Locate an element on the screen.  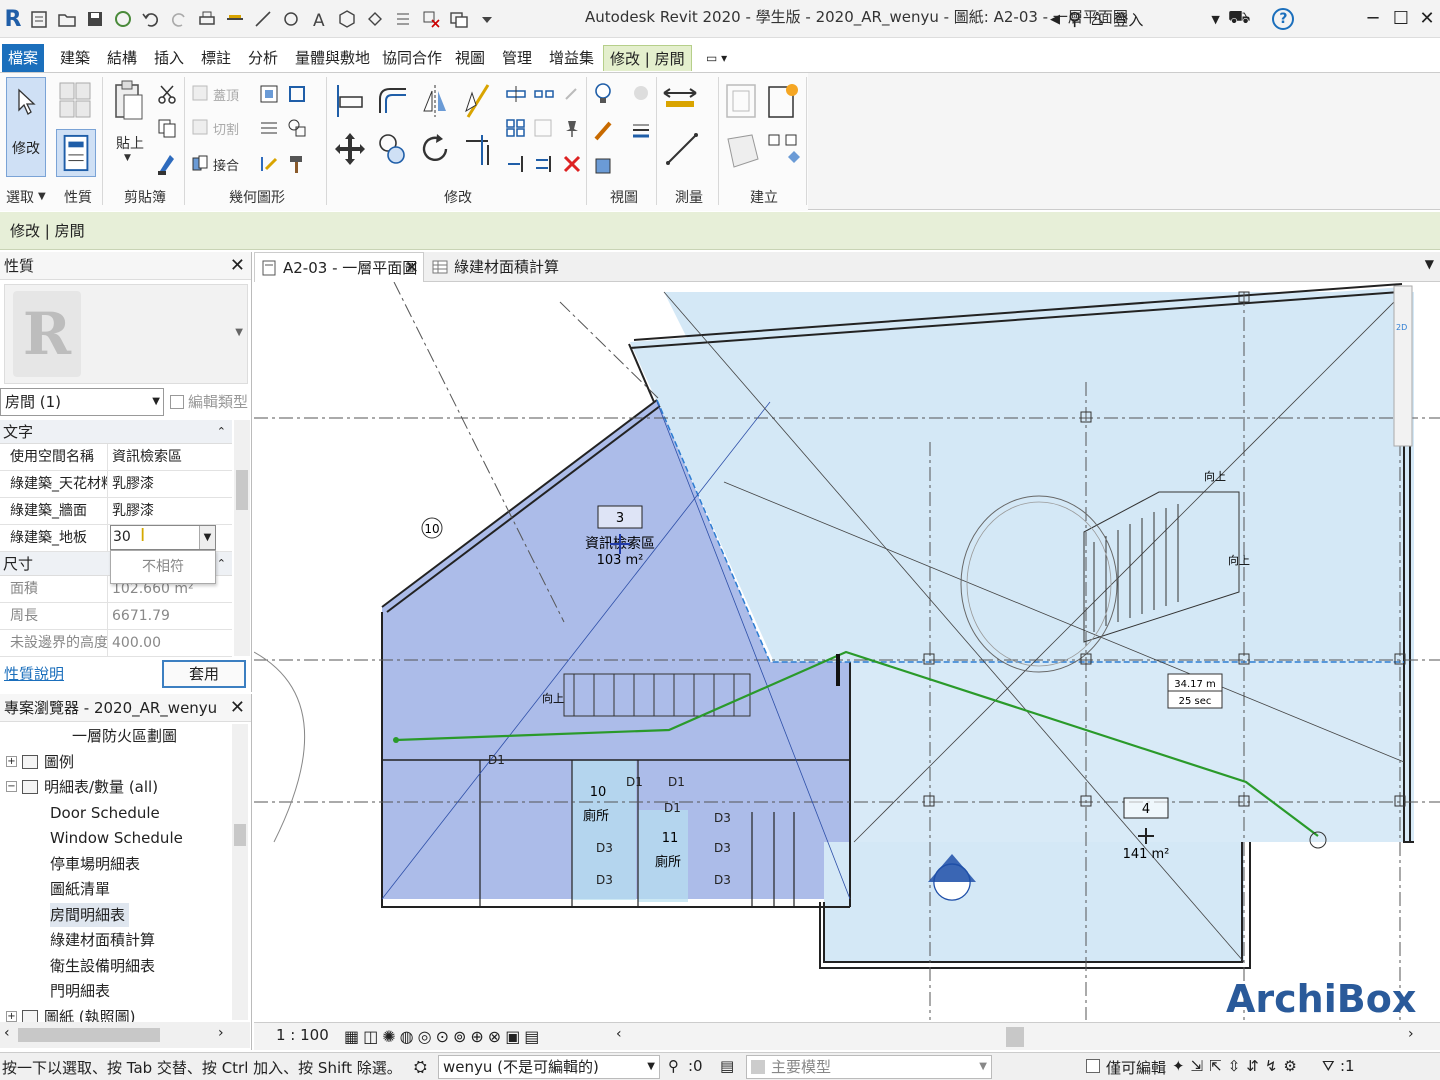
cut-icon is located at coordinates (167, 94).